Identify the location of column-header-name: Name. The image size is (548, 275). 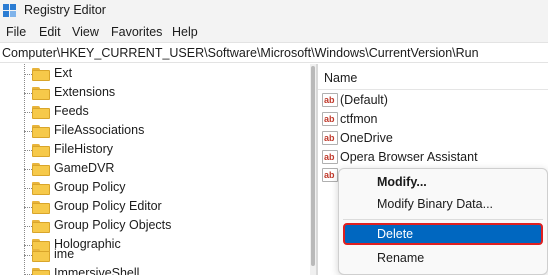
(433, 77).